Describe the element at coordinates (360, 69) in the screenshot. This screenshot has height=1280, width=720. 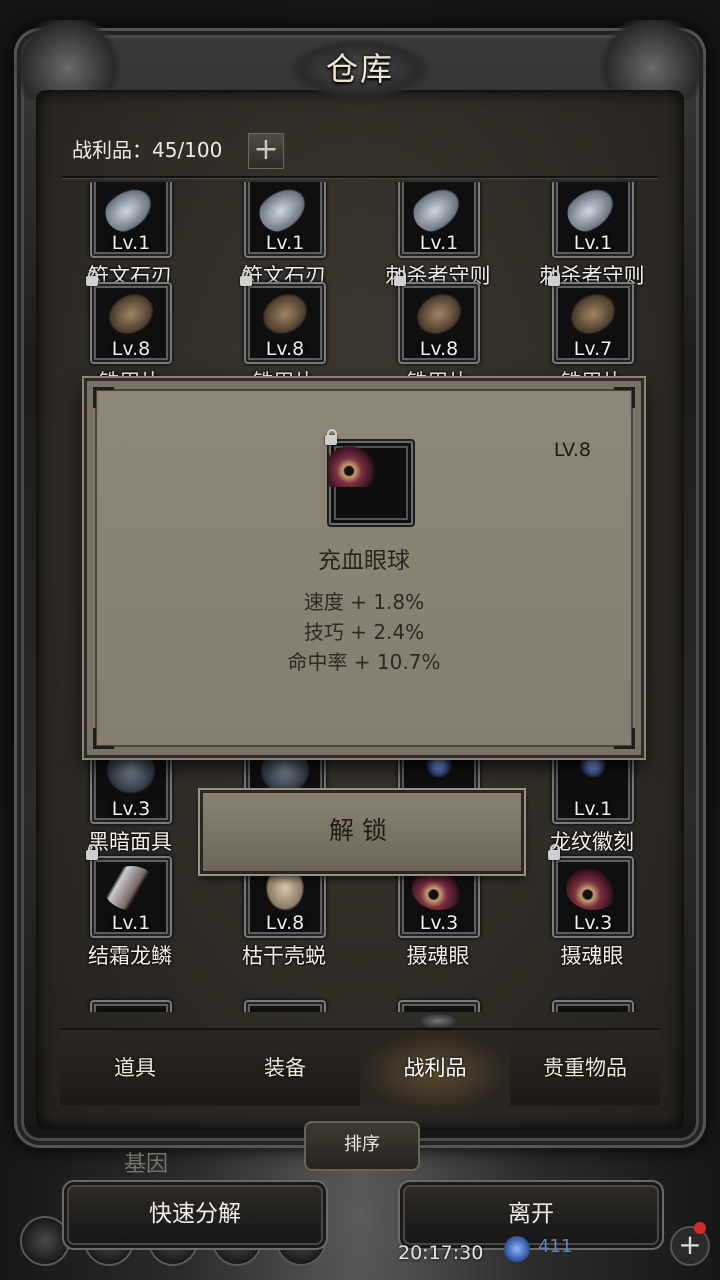
I see `page-title: 仓库` at that location.